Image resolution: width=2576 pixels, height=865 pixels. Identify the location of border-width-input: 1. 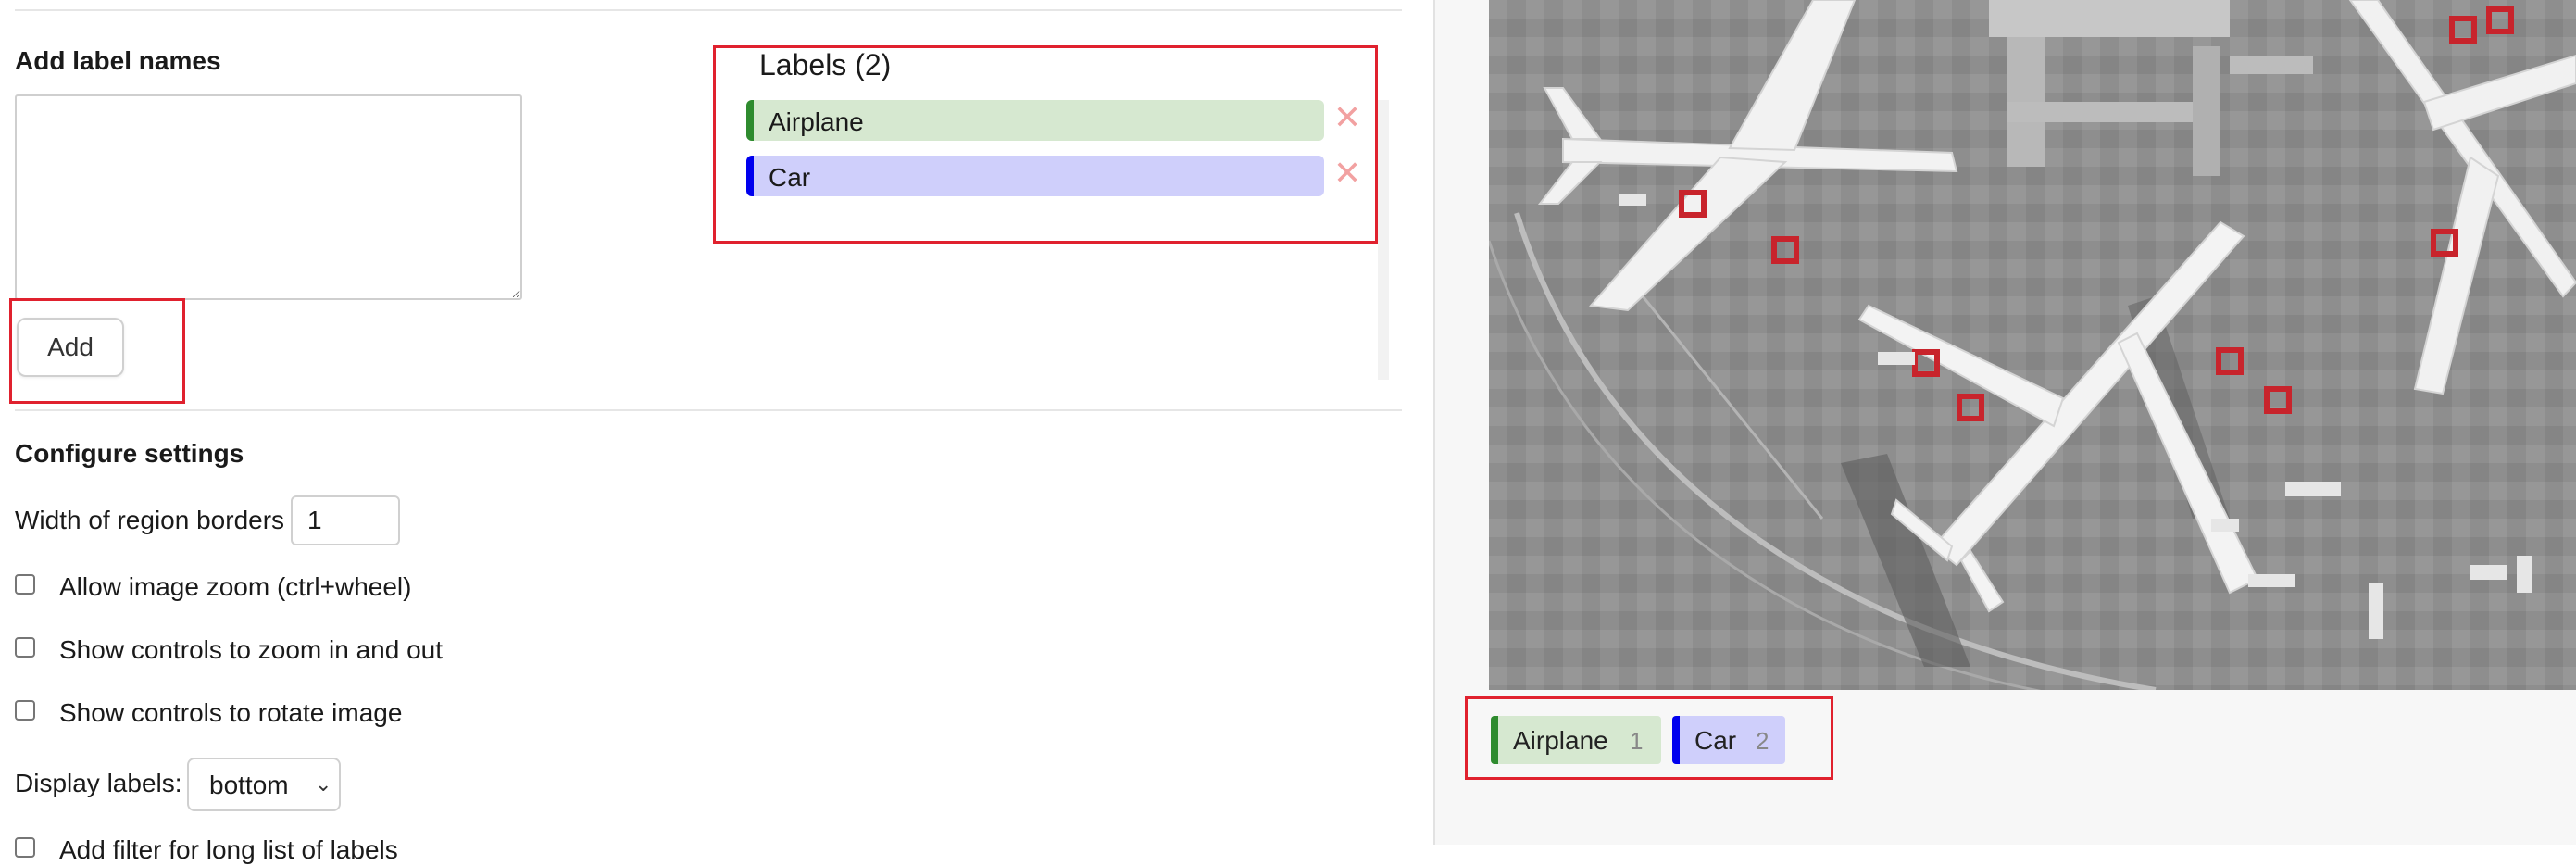
(345, 520).